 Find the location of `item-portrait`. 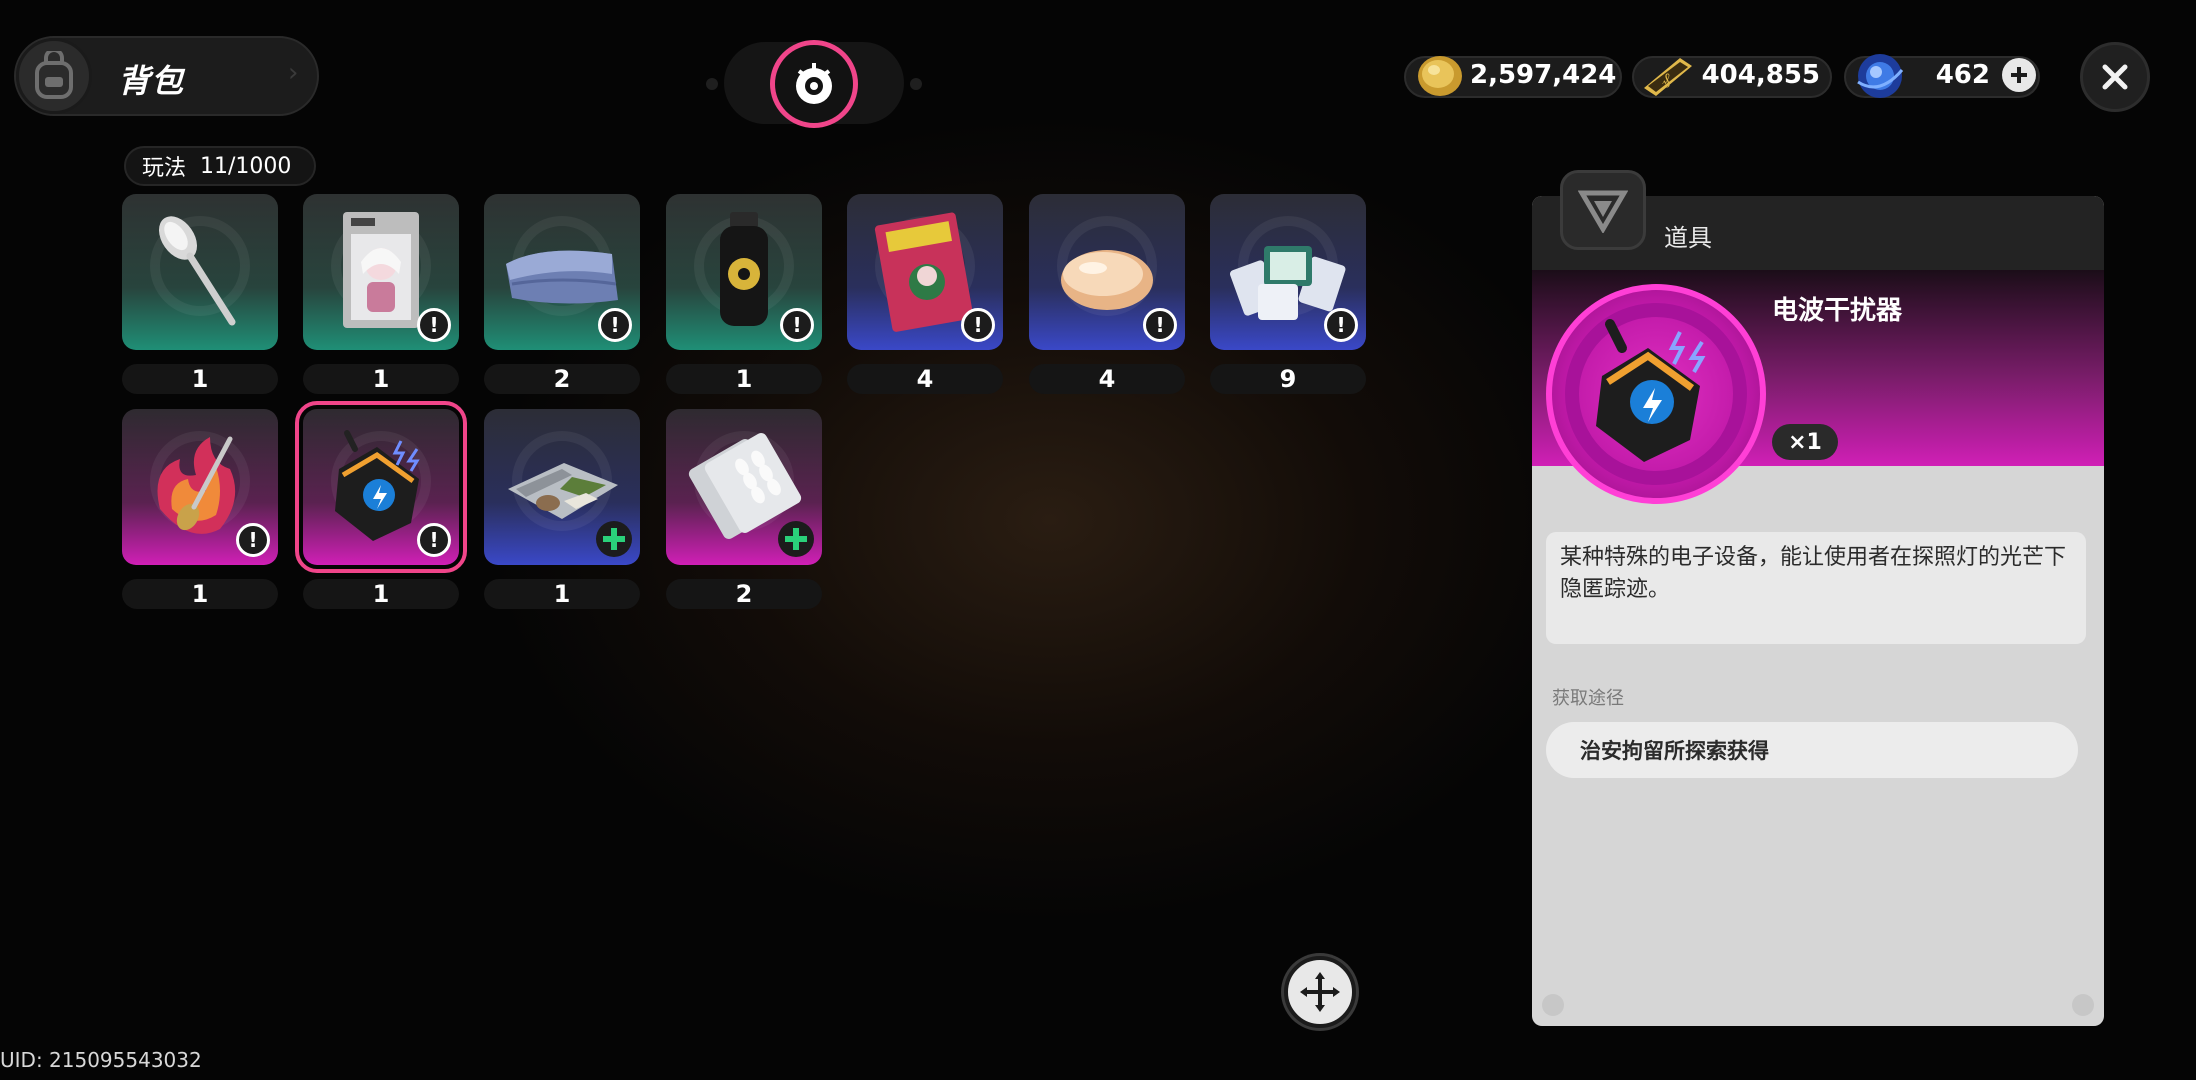

item-portrait is located at coordinates (1656, 394).